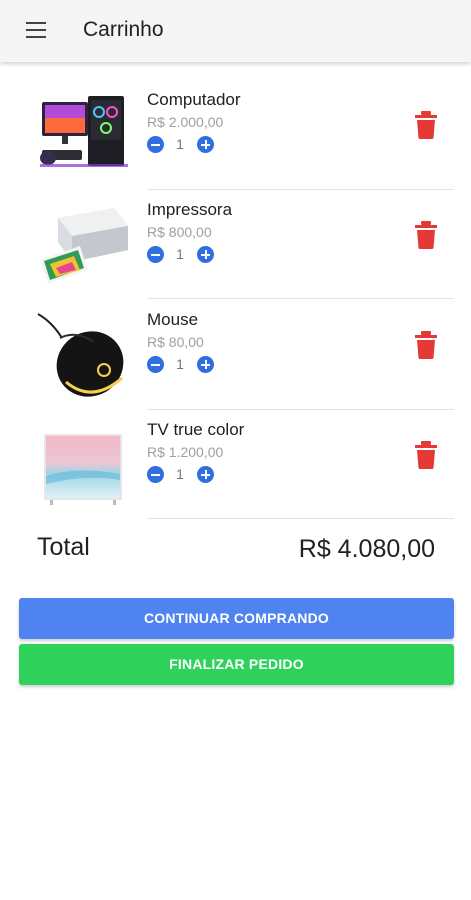  I want to click on item-price: R$ 800,00, so click(179, 232).